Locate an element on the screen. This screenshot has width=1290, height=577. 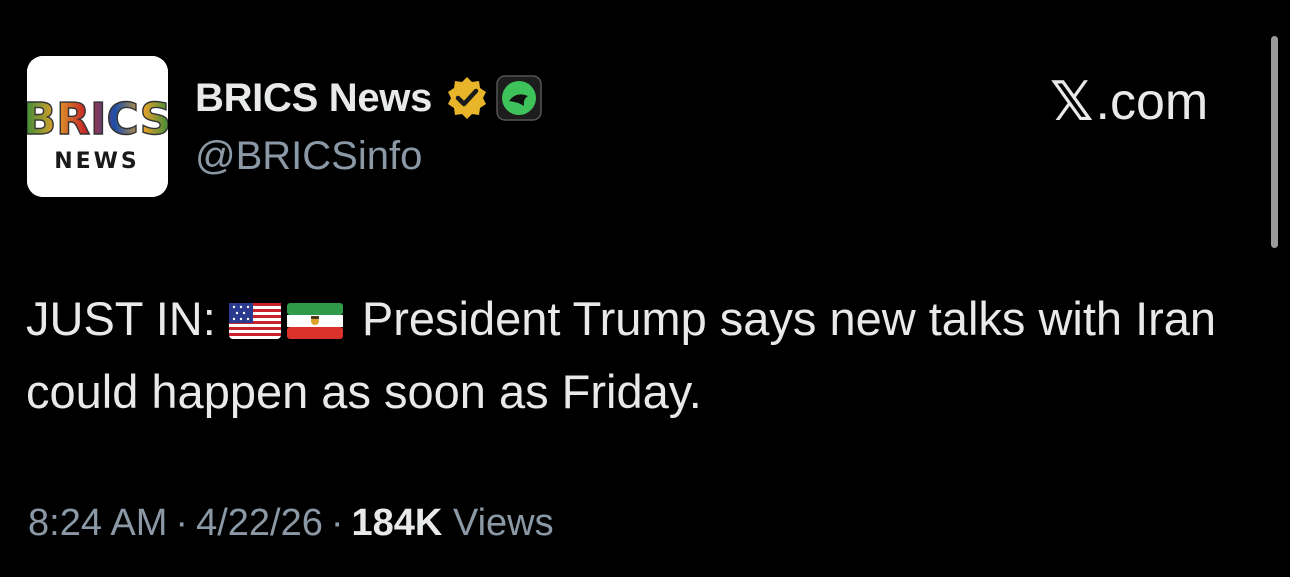
avatar: BRICS NEWS is located at coordinates (97, 126).